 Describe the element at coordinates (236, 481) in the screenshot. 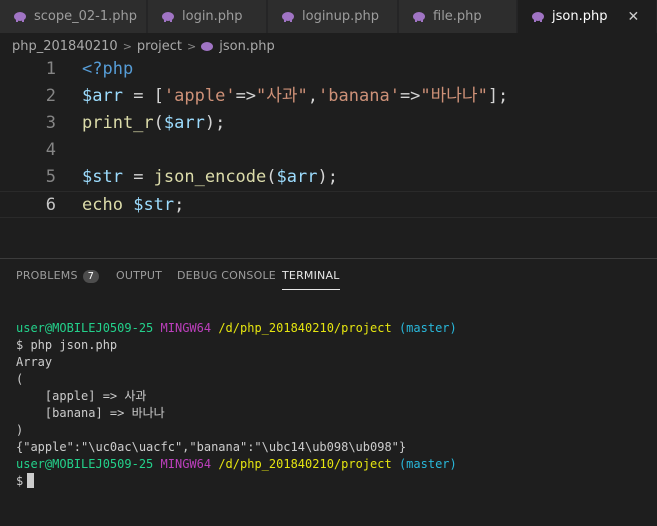

I see `terminal-input-line: $` at that location.